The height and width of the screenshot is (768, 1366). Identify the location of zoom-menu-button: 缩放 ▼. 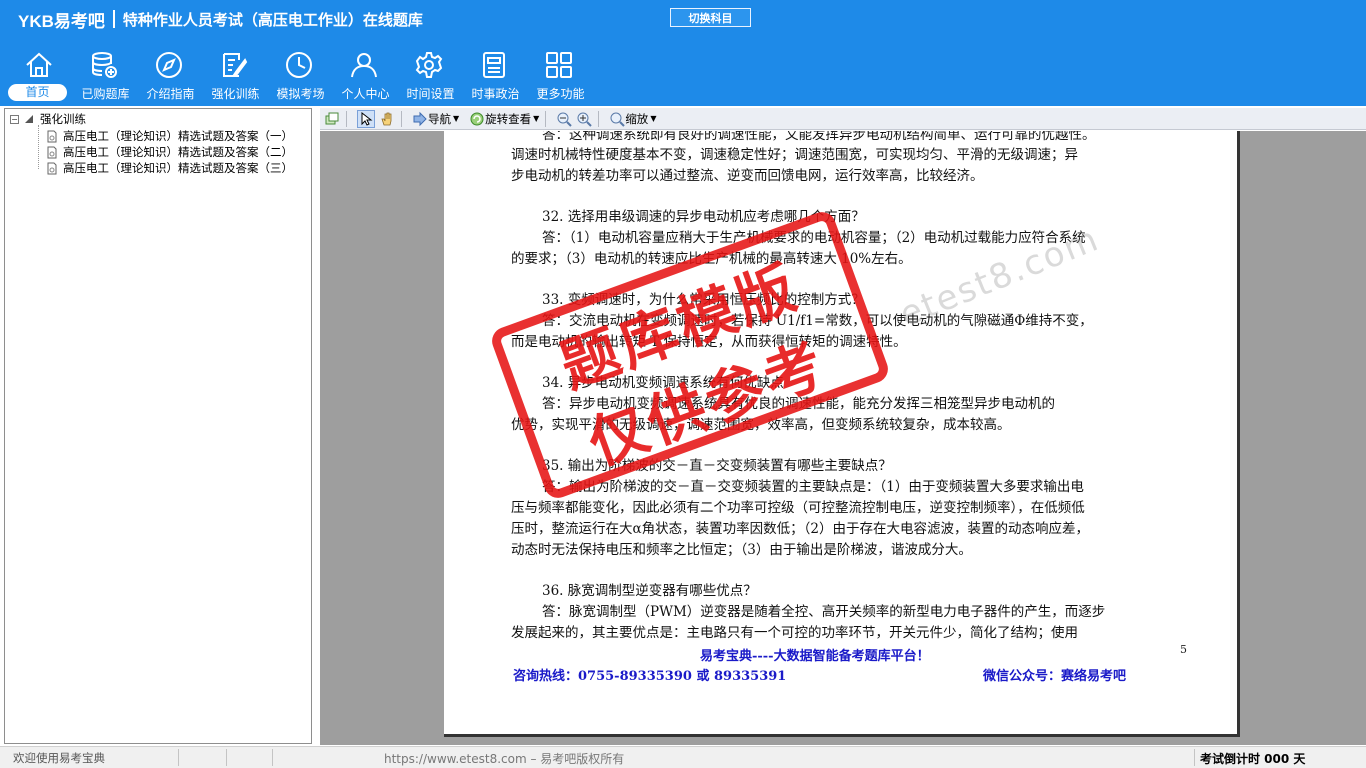
(632, 119).